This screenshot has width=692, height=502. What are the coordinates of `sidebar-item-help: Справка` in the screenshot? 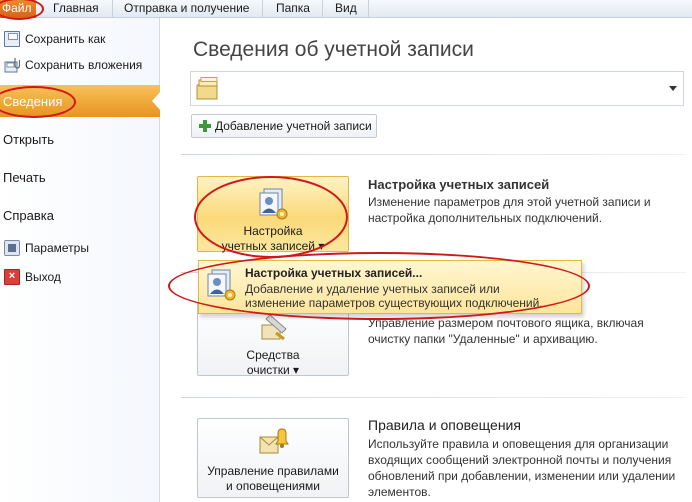 It's located at (80, 215).